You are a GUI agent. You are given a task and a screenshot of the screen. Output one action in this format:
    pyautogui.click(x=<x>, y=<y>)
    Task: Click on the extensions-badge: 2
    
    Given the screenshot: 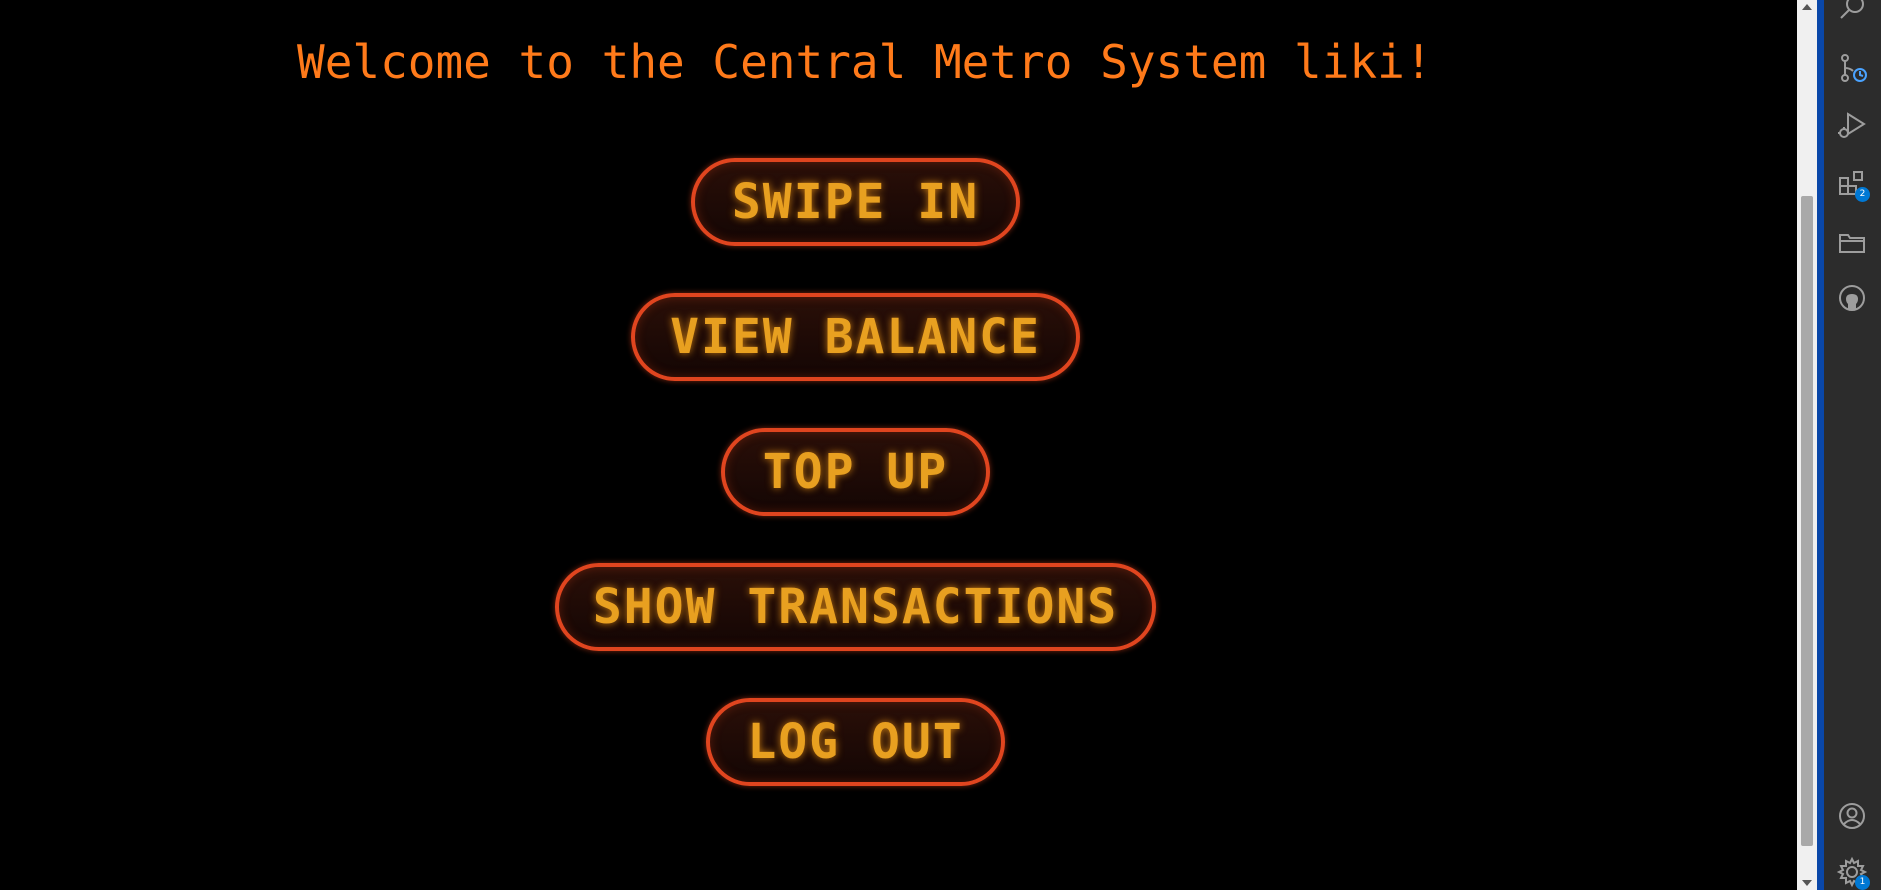 What is the action you would take?
    pyautogui.click(x=1862, y=194)
    